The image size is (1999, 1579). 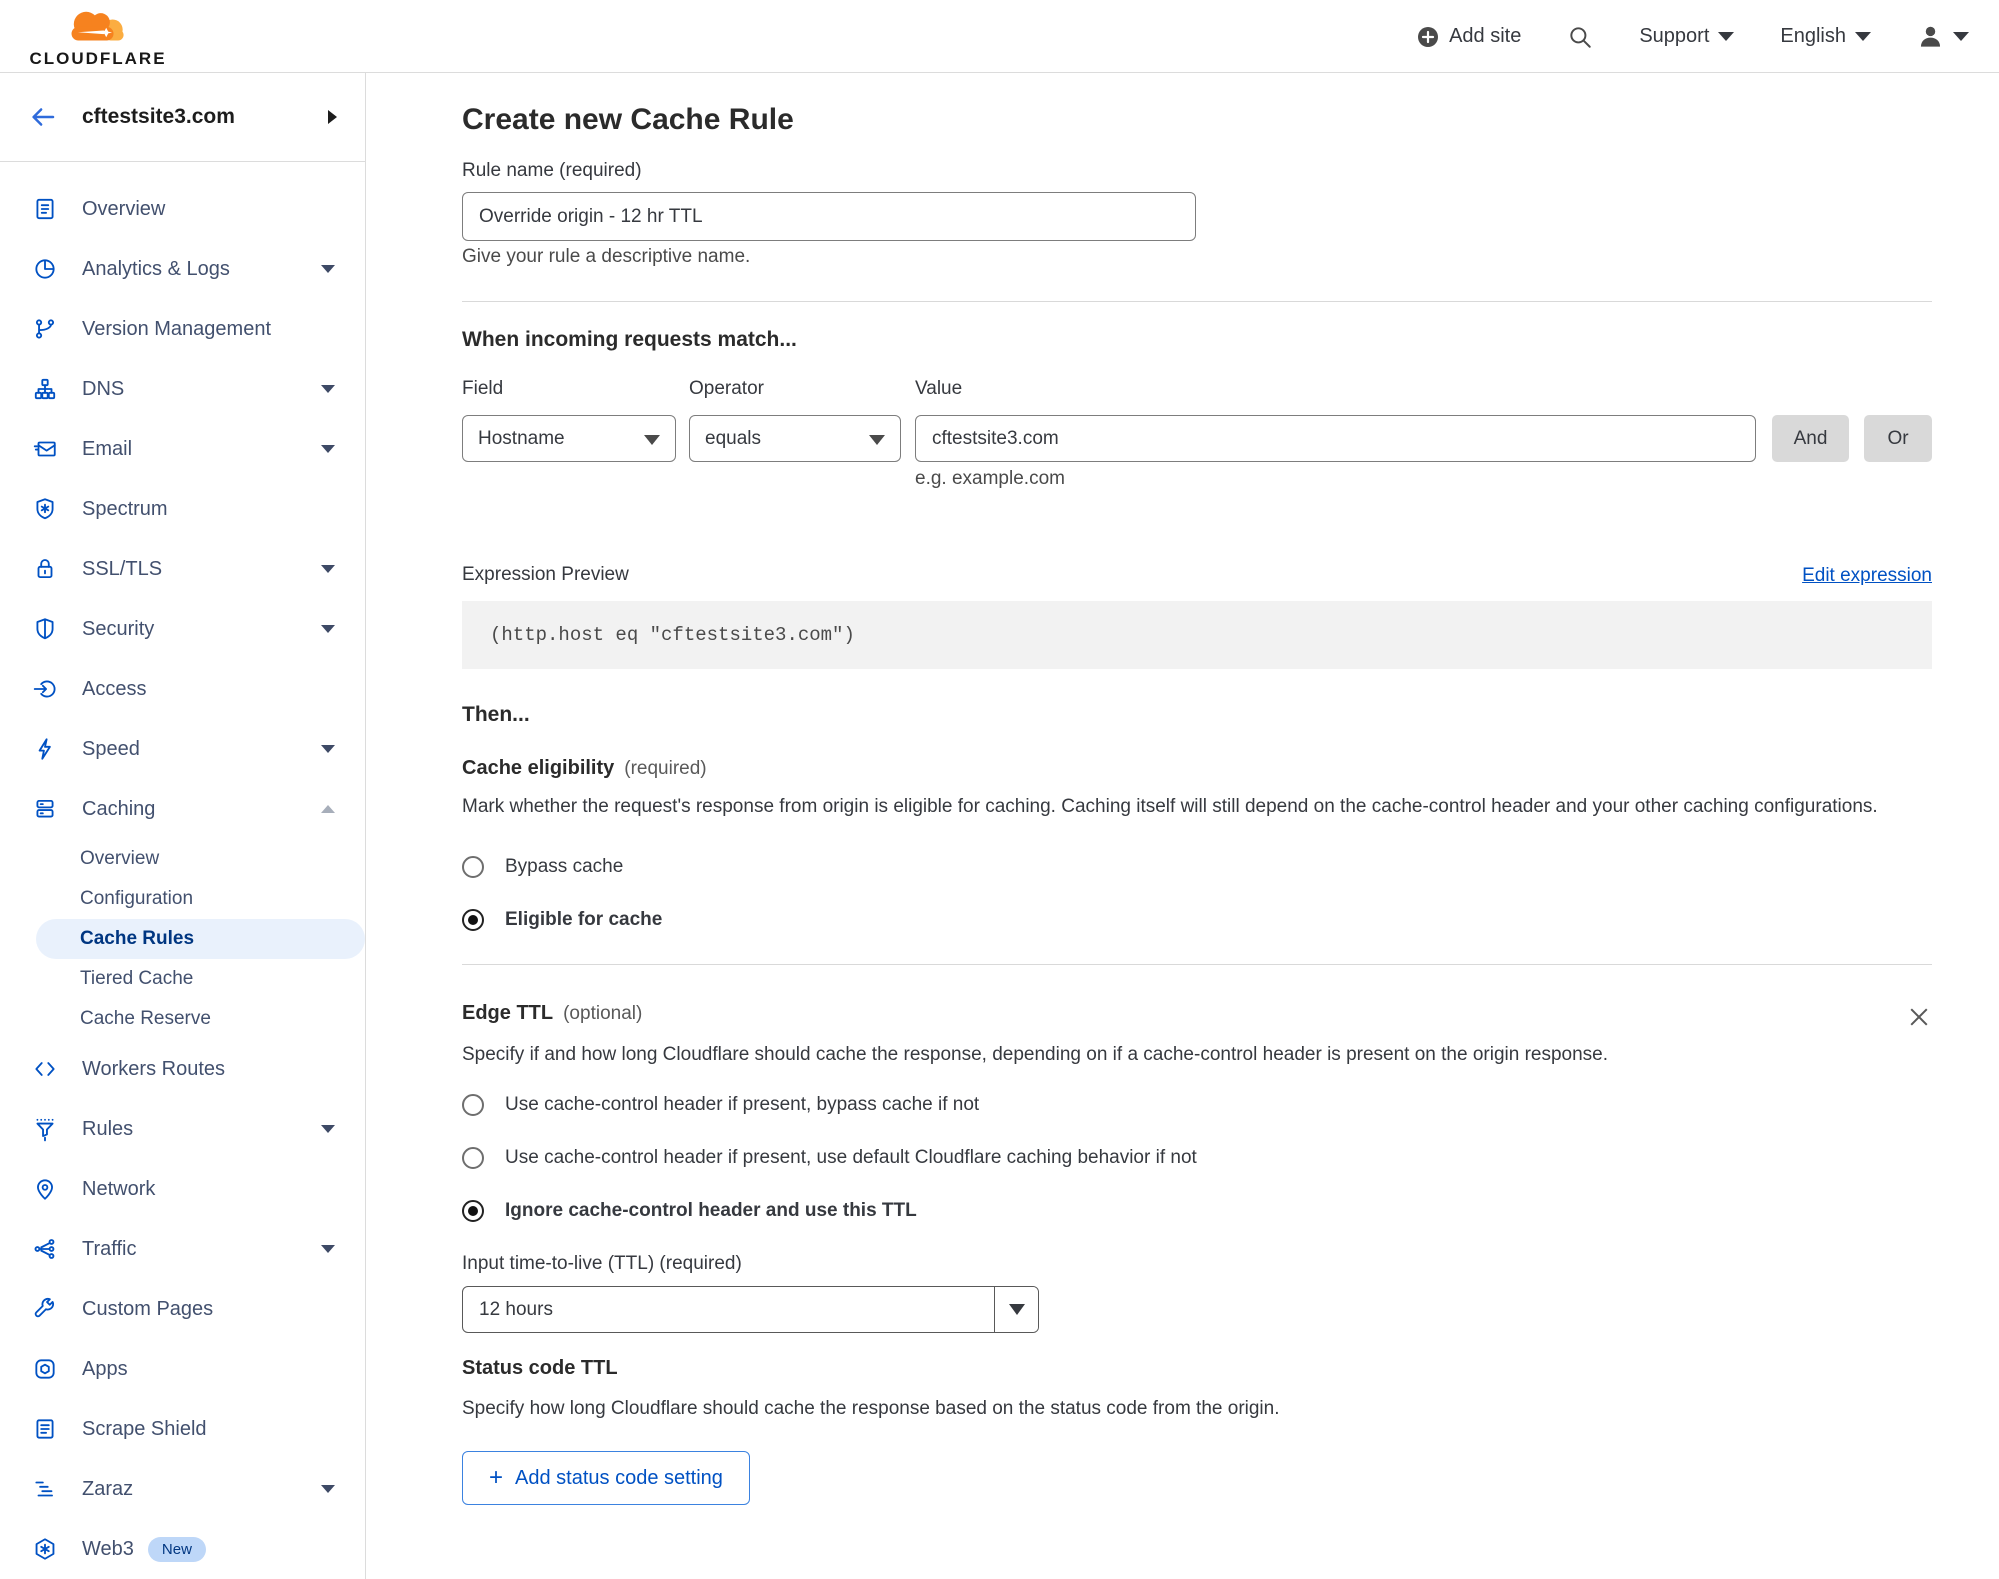 What do you see at coordinates (45, 1189) in the screenshot?
I see `location-pin-icon` at bounding box center [45, 1189].